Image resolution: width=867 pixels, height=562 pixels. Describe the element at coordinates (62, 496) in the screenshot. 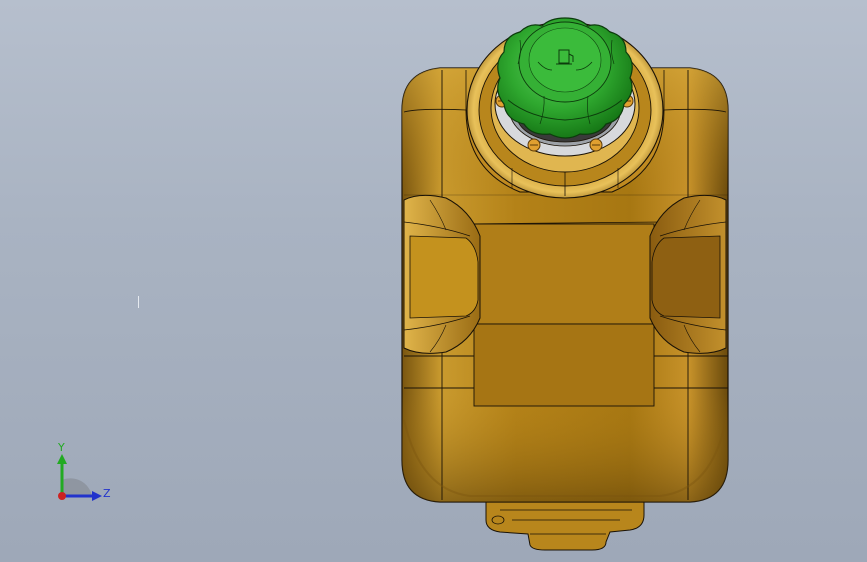

I see `x-axis-origin-icon` at that location.